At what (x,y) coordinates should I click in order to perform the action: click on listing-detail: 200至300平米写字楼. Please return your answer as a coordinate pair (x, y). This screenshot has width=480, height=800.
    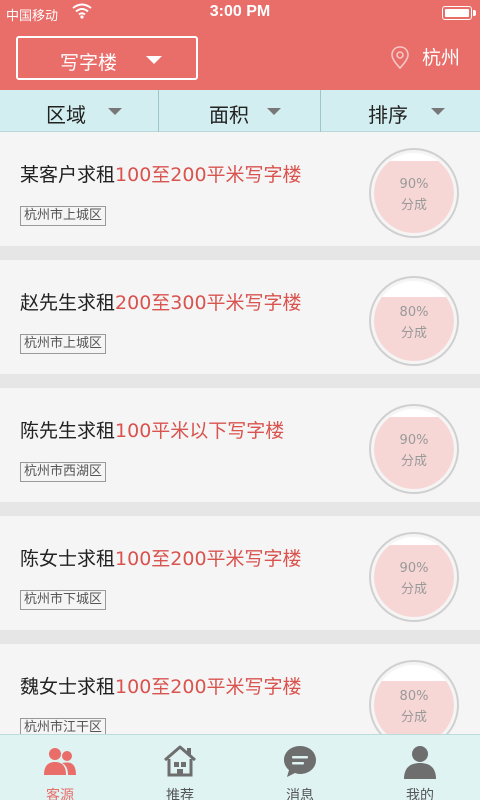
    Looking at the image, I should click on (208, 303).